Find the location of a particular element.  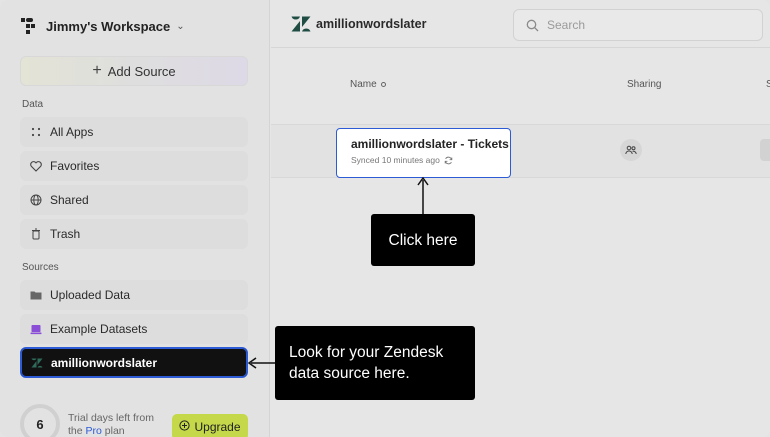

sidebar-item-label: Trash is located at coordinates (65, 234).